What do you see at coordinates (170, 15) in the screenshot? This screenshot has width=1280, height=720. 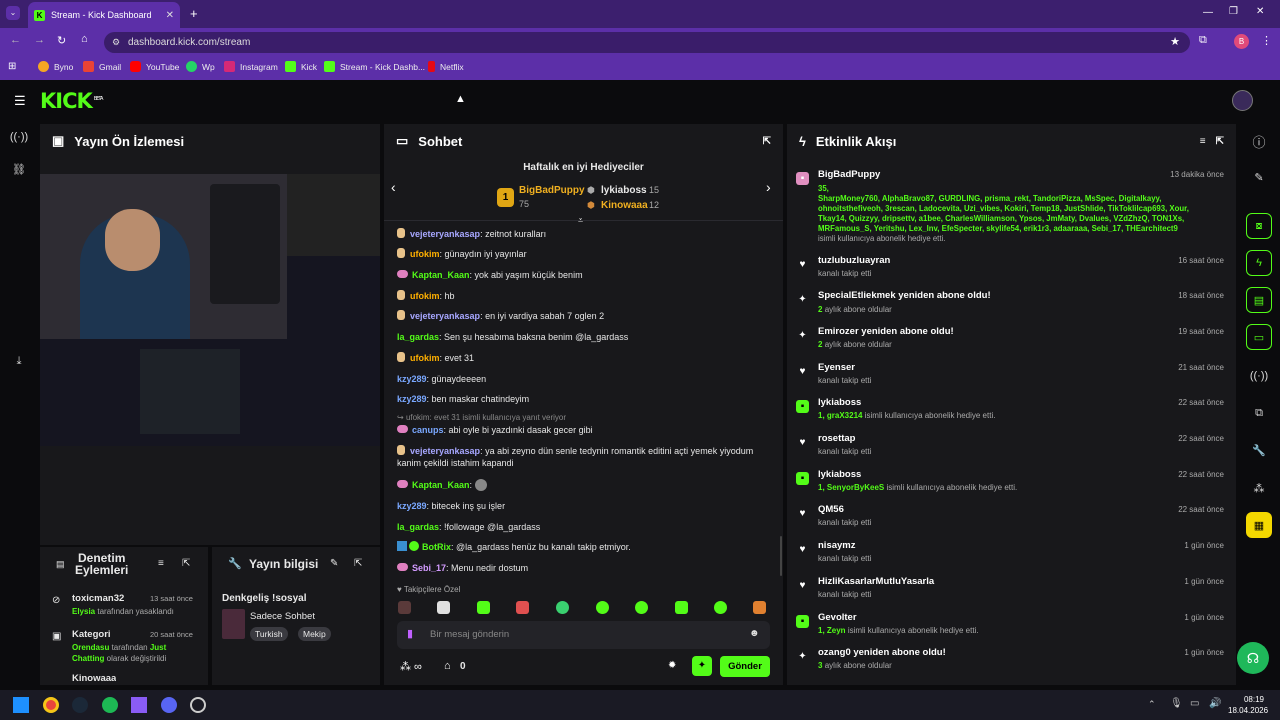 I see `tab-close-icon: ✕` at bounding box center [170, 15].